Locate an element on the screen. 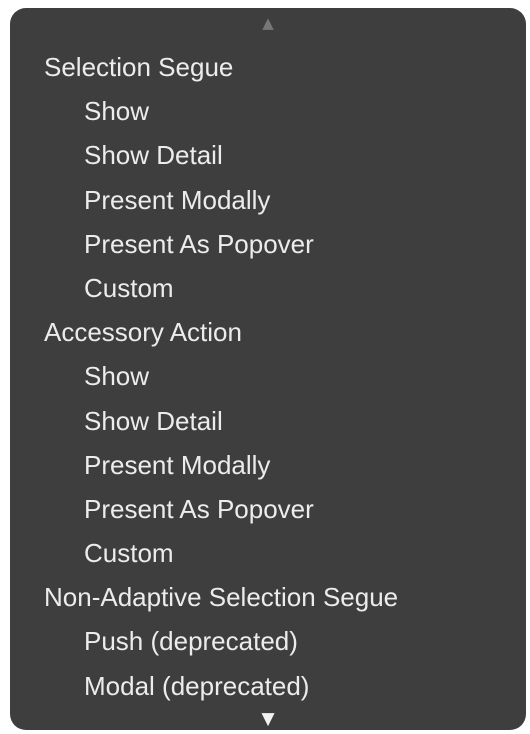 The image size is (530, 734). menu-item-accessory-show: Show is located at coordinates (268, 376).